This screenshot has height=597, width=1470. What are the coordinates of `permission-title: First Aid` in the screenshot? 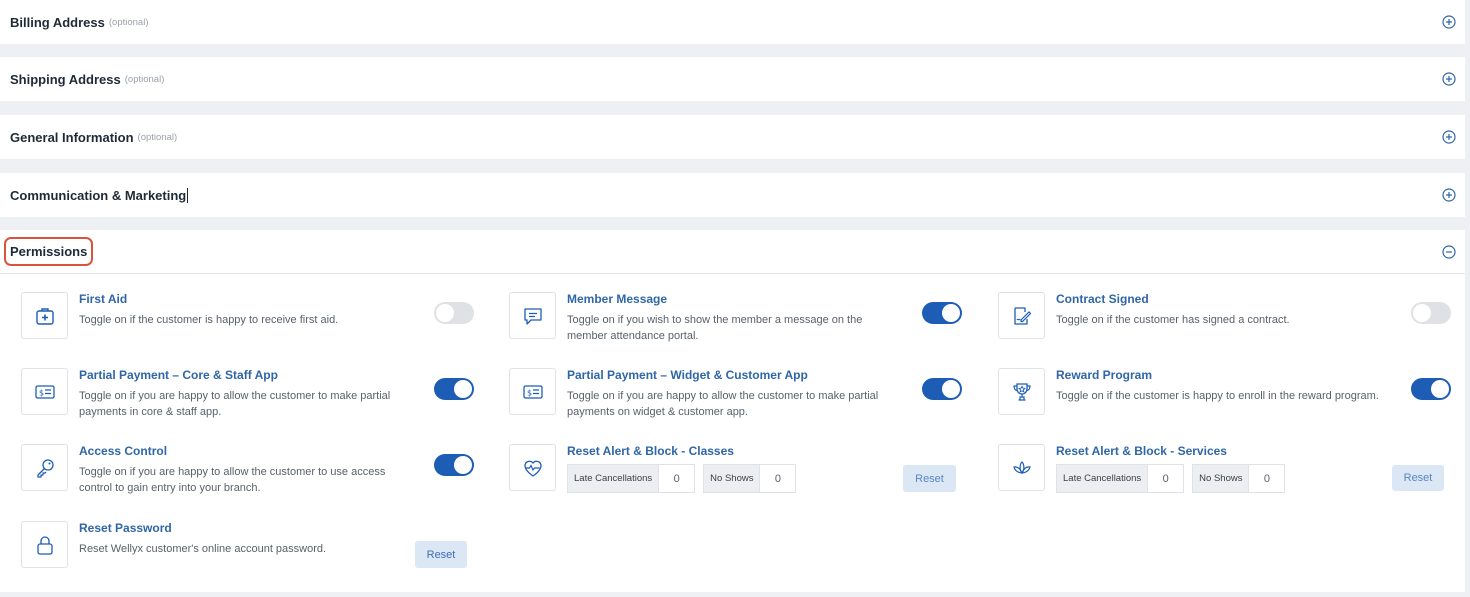 It's located at (103, 299).